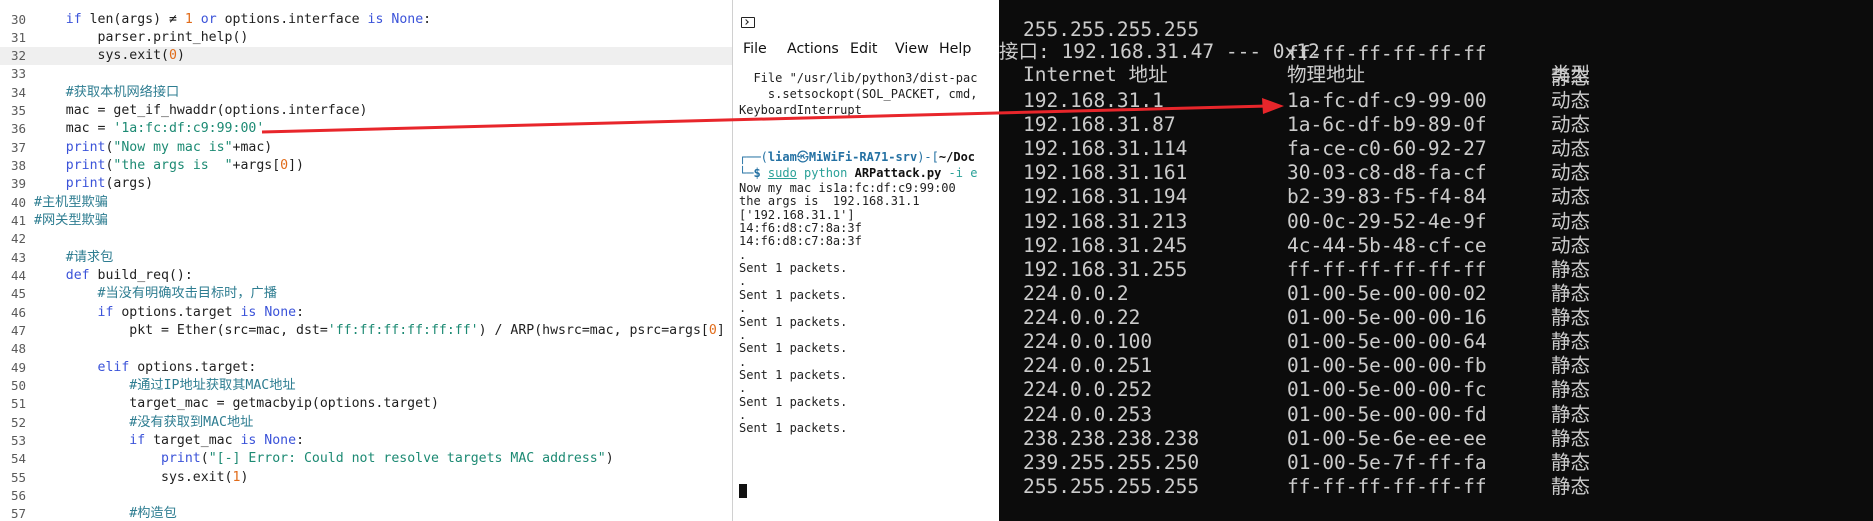 Image resolution: width=1873 pixels, height=521 pixels. I want to click on code-line: 42, so click(366, 239).